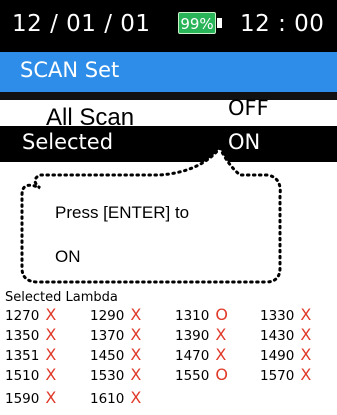  I want to click on lambda-item: 1290 X, so click(115, 314).